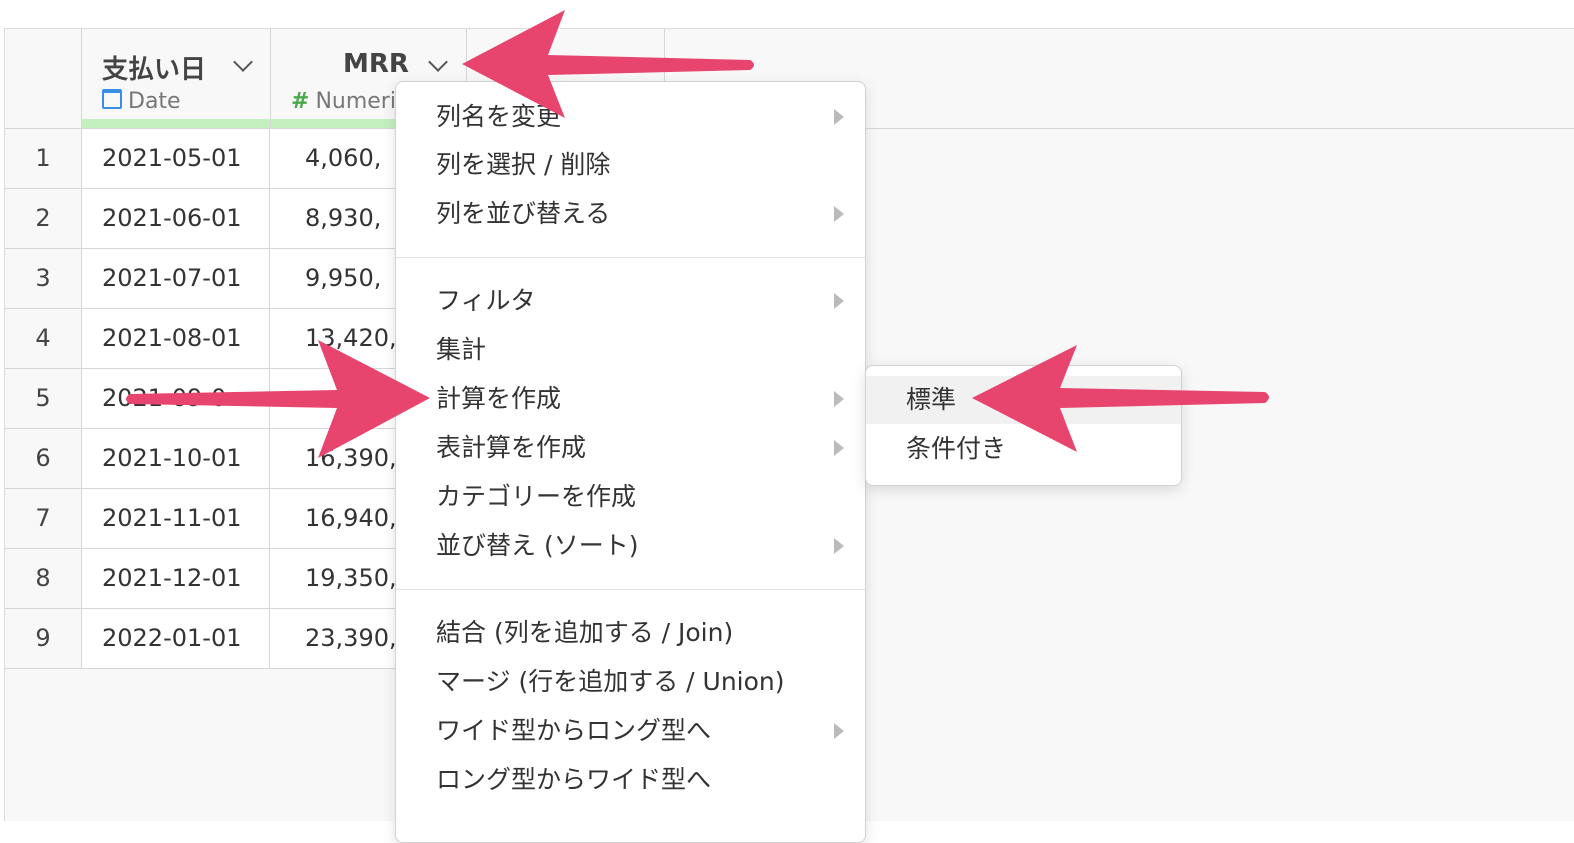 The width and height of the screenshot is (1574, 843). What do you see at coordinates (630, 350) in the screenshot?
I see `menu-item-aggregate: 集計` at bounding box center [630, 350].